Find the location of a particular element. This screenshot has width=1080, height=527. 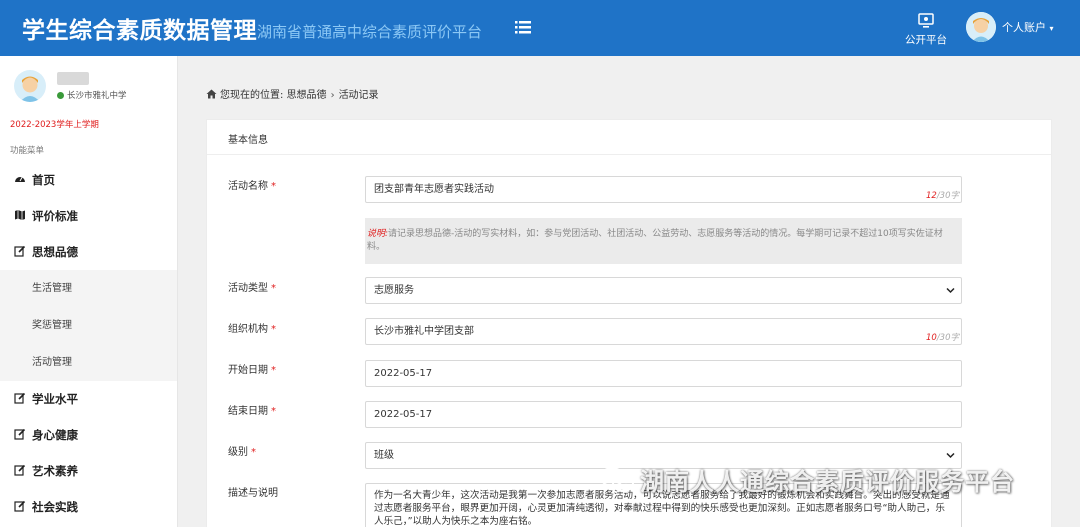

breadcrumb: 您现在的位置: 思想品德 › 活动记录 is located at coordinates (292, 93).